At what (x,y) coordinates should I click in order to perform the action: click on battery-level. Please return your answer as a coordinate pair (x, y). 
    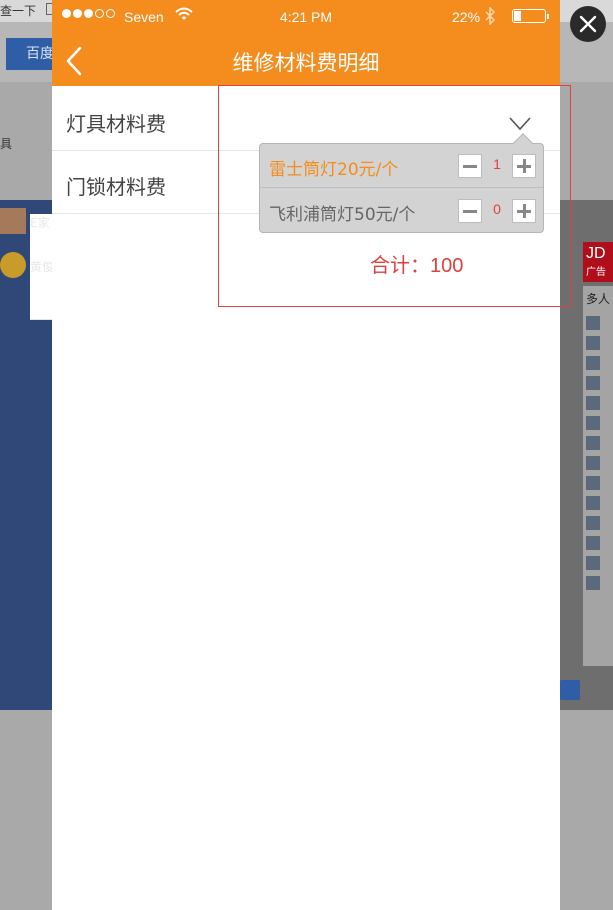
    Looking at the image, I should click on (517, 16).